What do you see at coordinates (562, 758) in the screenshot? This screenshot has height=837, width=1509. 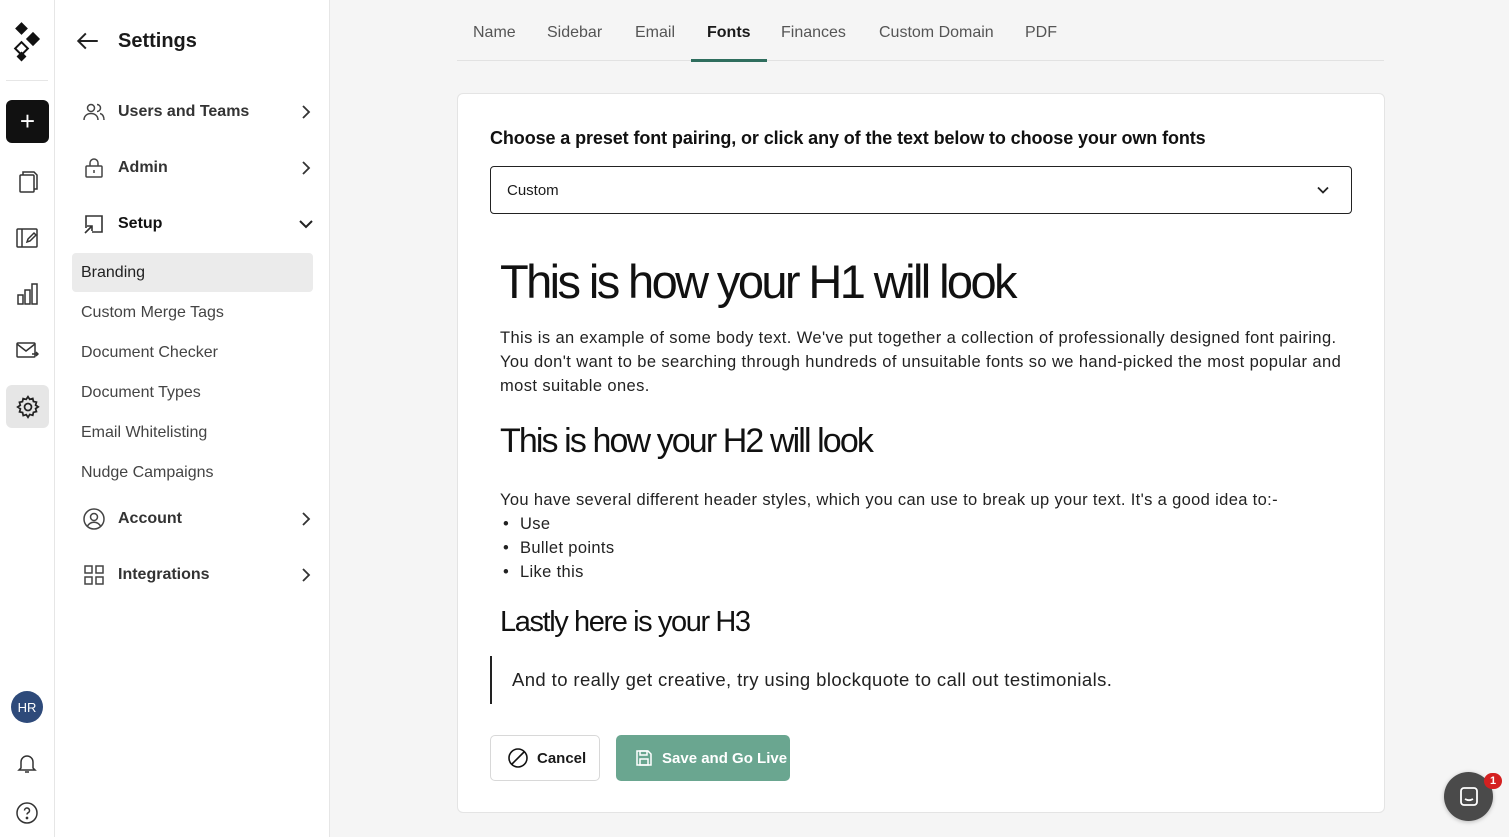 I see `cancel-label: Cancel` at bounding box center [562, 758].